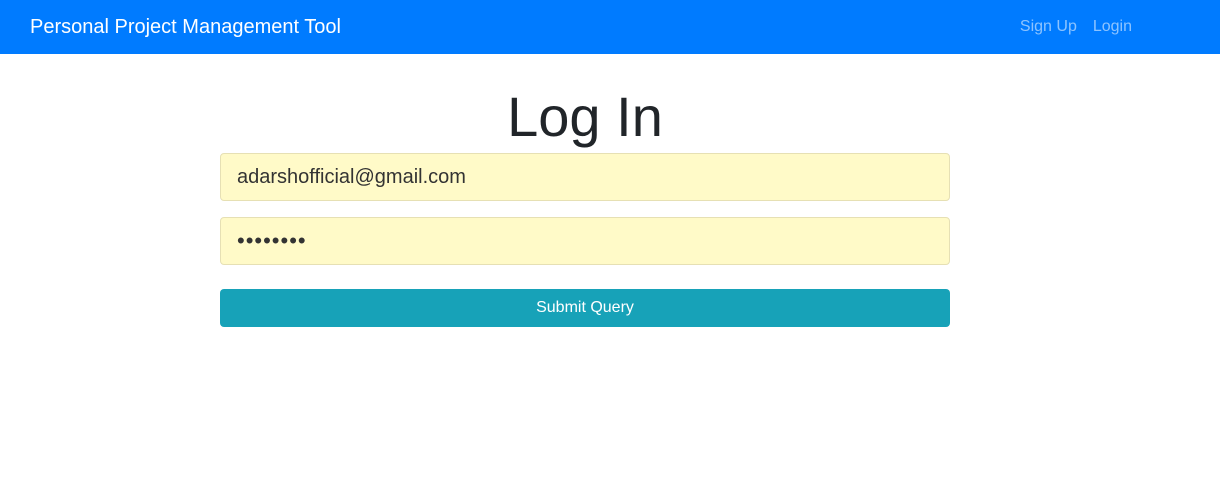 This screenshot has width=1220, height=483. Describe the element at coordinates (1112, 27) in the screenshot. I see `nav-link-login: Login` at that location.